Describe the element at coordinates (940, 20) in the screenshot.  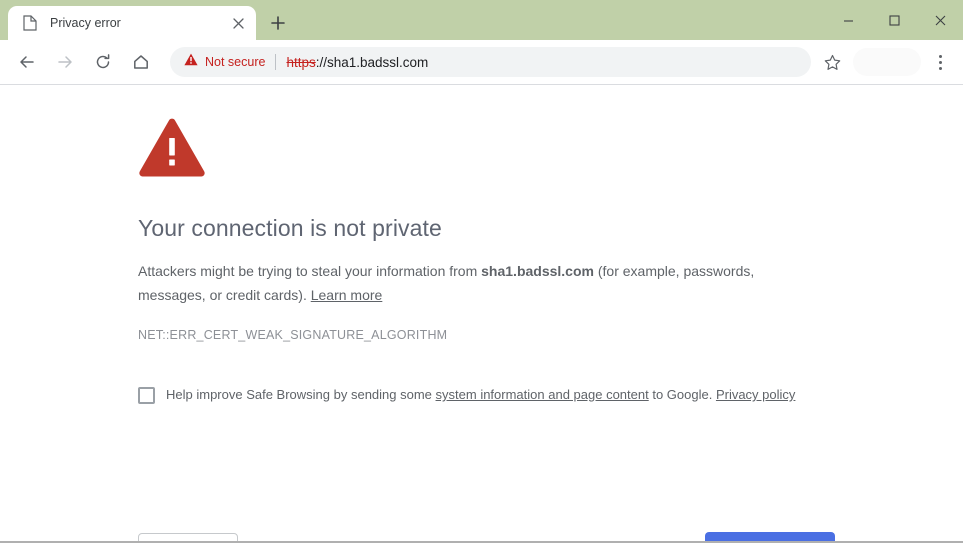
I see `close-window-icon` at that location.